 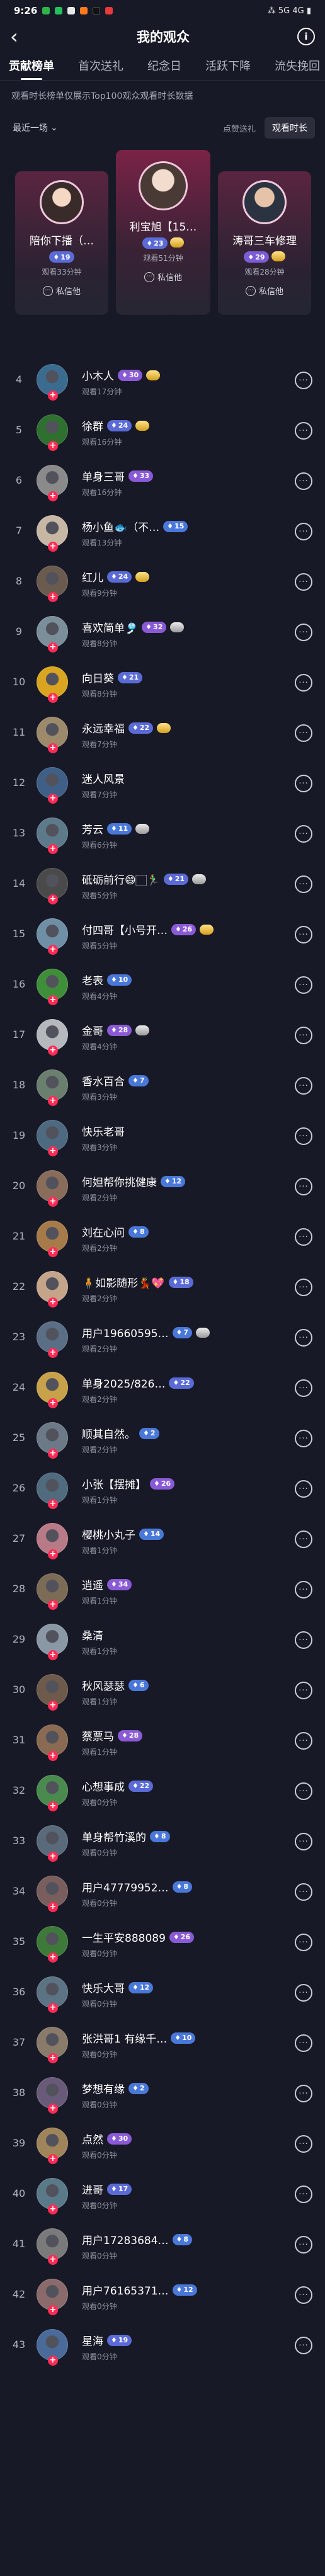 What do you see at coordinates (162, 885) in the screenshot?
I see `list-item: 14 + 砥砺前行😄🏻🏃‍♂️ ♦ 21 观看5分钟 ···` at bounding box center [162, 885].